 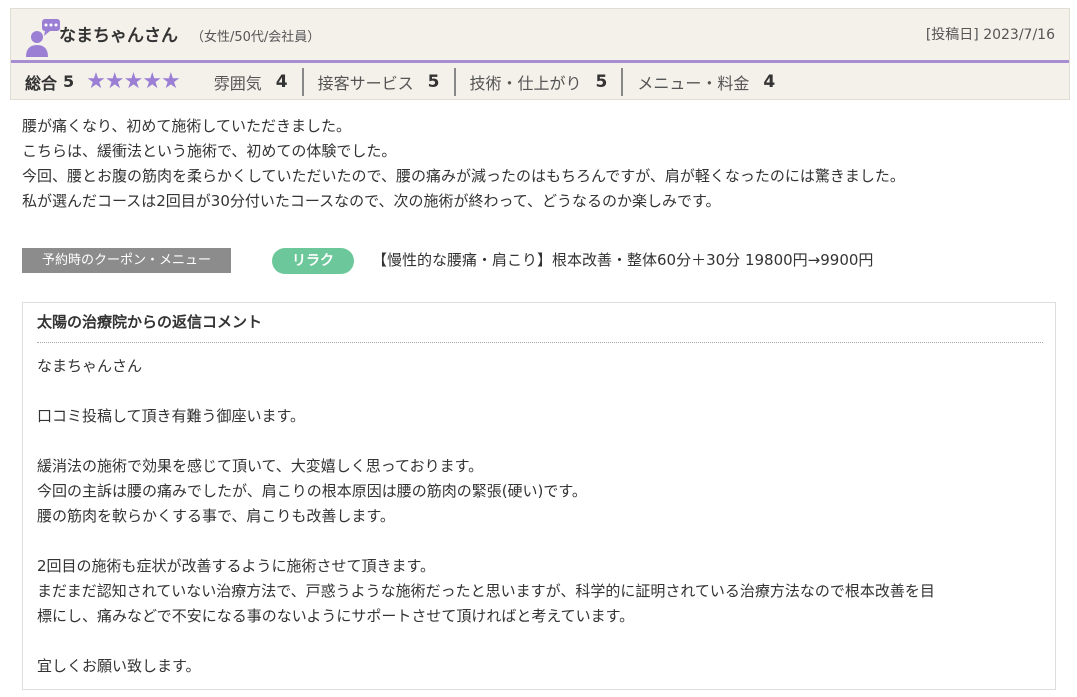 I want to click on coupon-label: 予約時のクーポン・メニュー, so click(x=126, y=260).